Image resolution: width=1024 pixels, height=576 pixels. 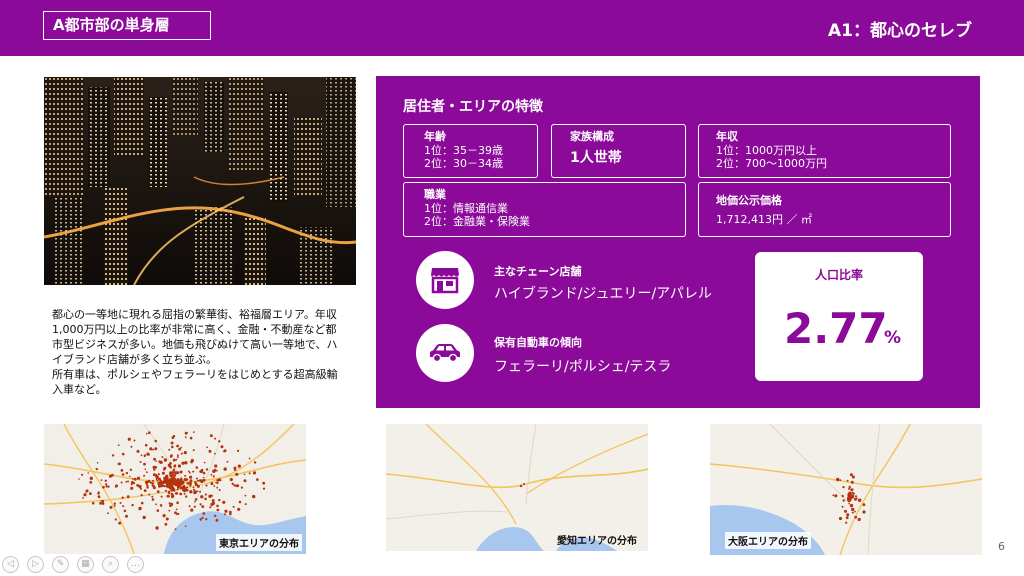 I want to click on population-ratio-value: 2.77, so click(x=836, y=328).